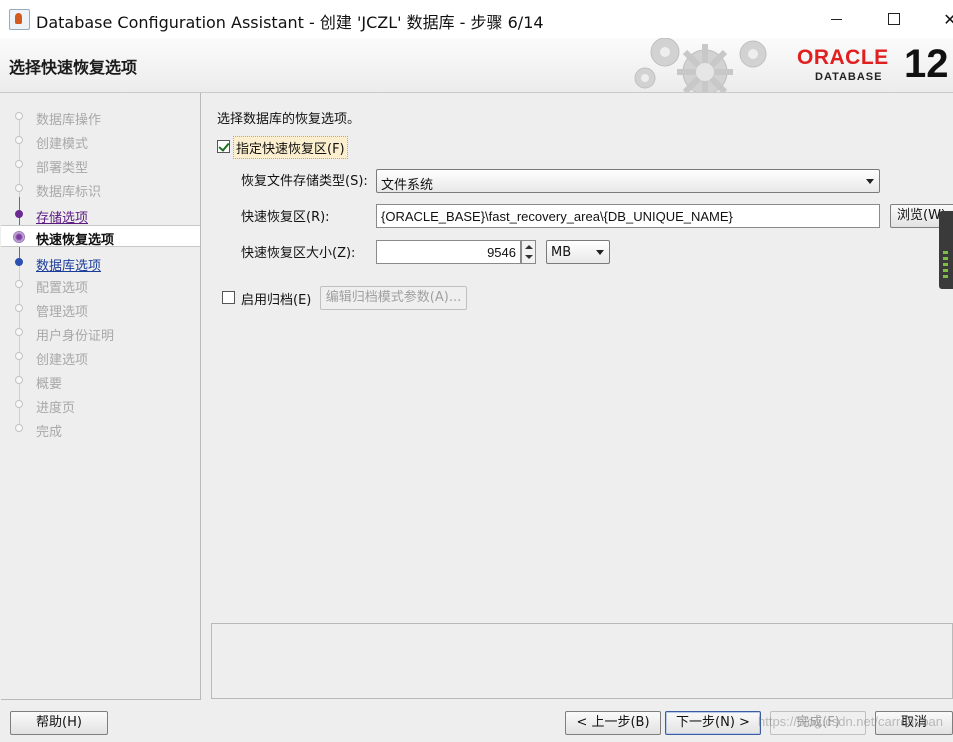  What do you see at coordinates (68, 264) in the screenshot?
I see `step-label: 数据库选项` at bounding box center [68, 264].